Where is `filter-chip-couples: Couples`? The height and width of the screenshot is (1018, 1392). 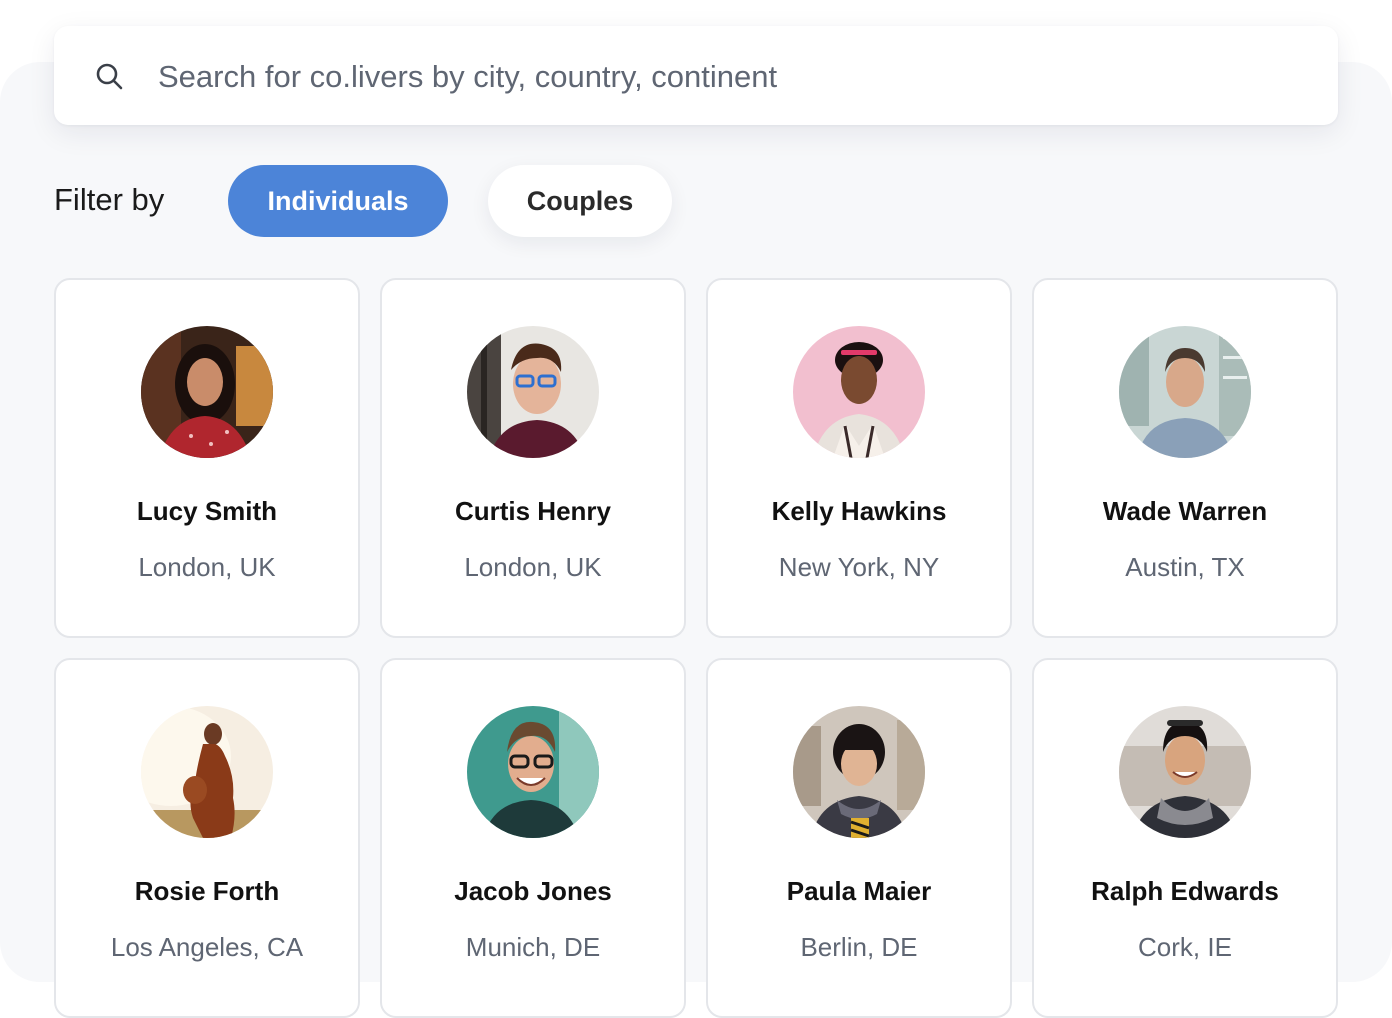 filter-chip-couples: Couples is located at coordinates (580, 201).